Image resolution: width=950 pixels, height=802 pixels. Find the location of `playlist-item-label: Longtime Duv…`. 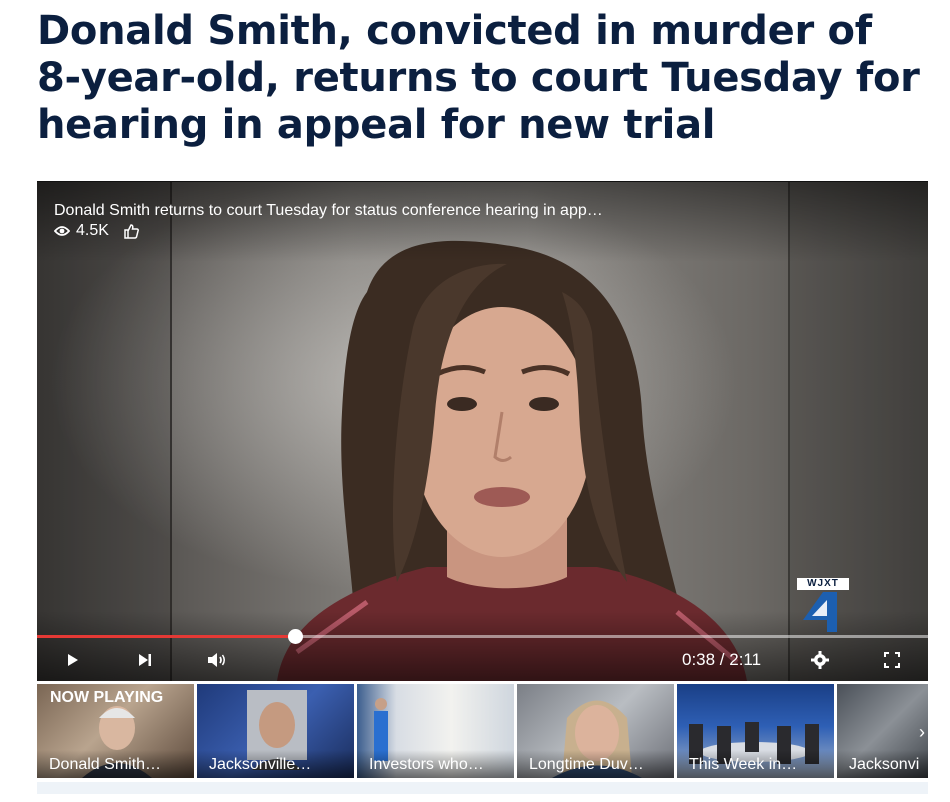

playlist-item-label: Longtime Duv… is located at coordinates (586, 764).